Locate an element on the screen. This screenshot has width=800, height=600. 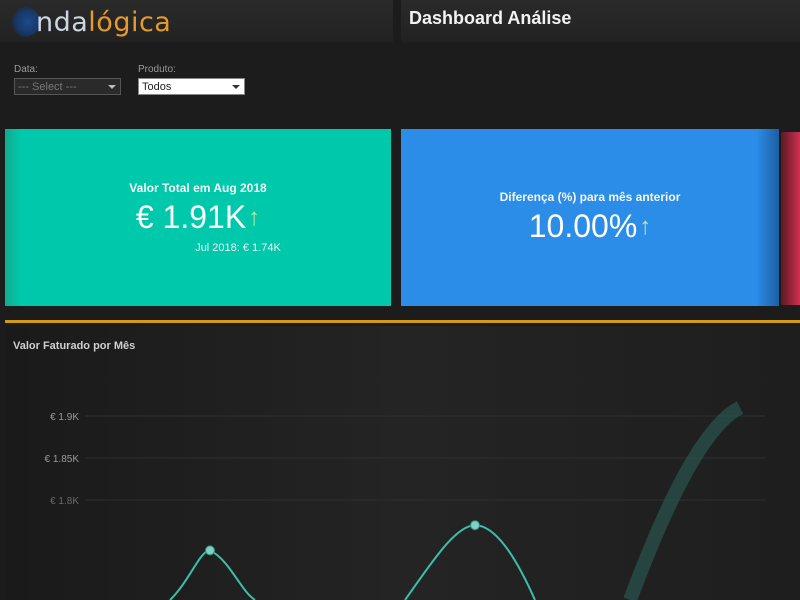
y-tick-label: € 1.9K is located at coordinates (64, 417).